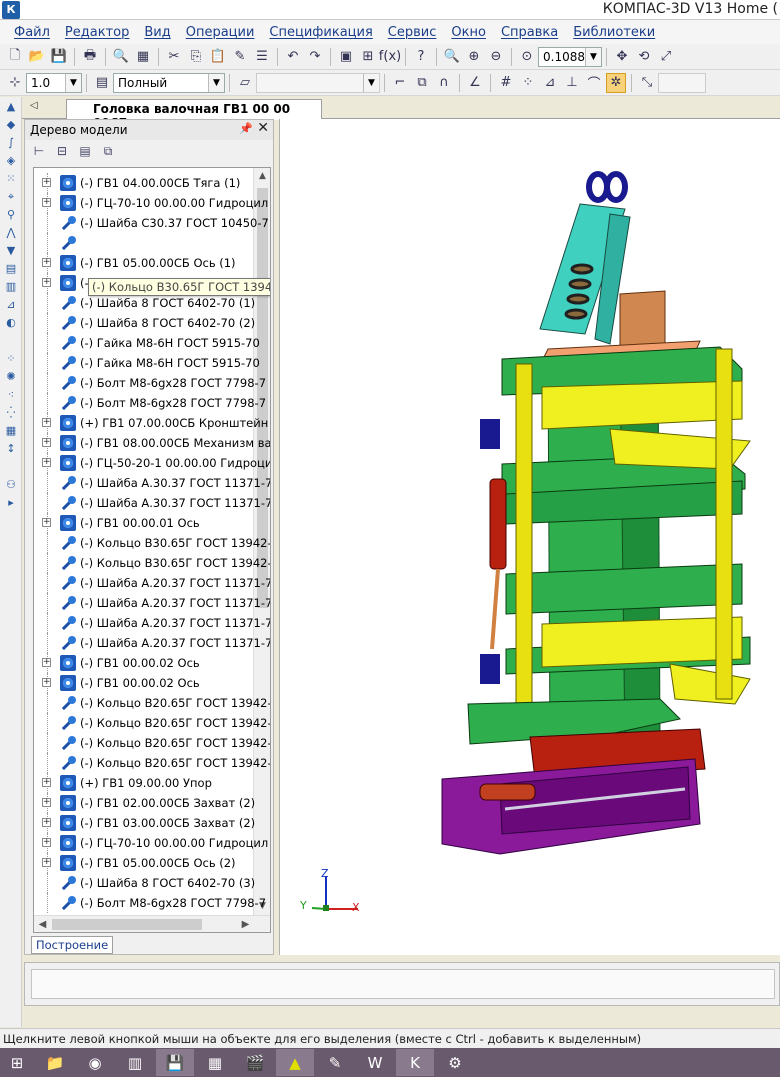  Describe the element at coordinates (62, 153) in the screenshot. I see `tree-view-icon: ⊟` at that location.